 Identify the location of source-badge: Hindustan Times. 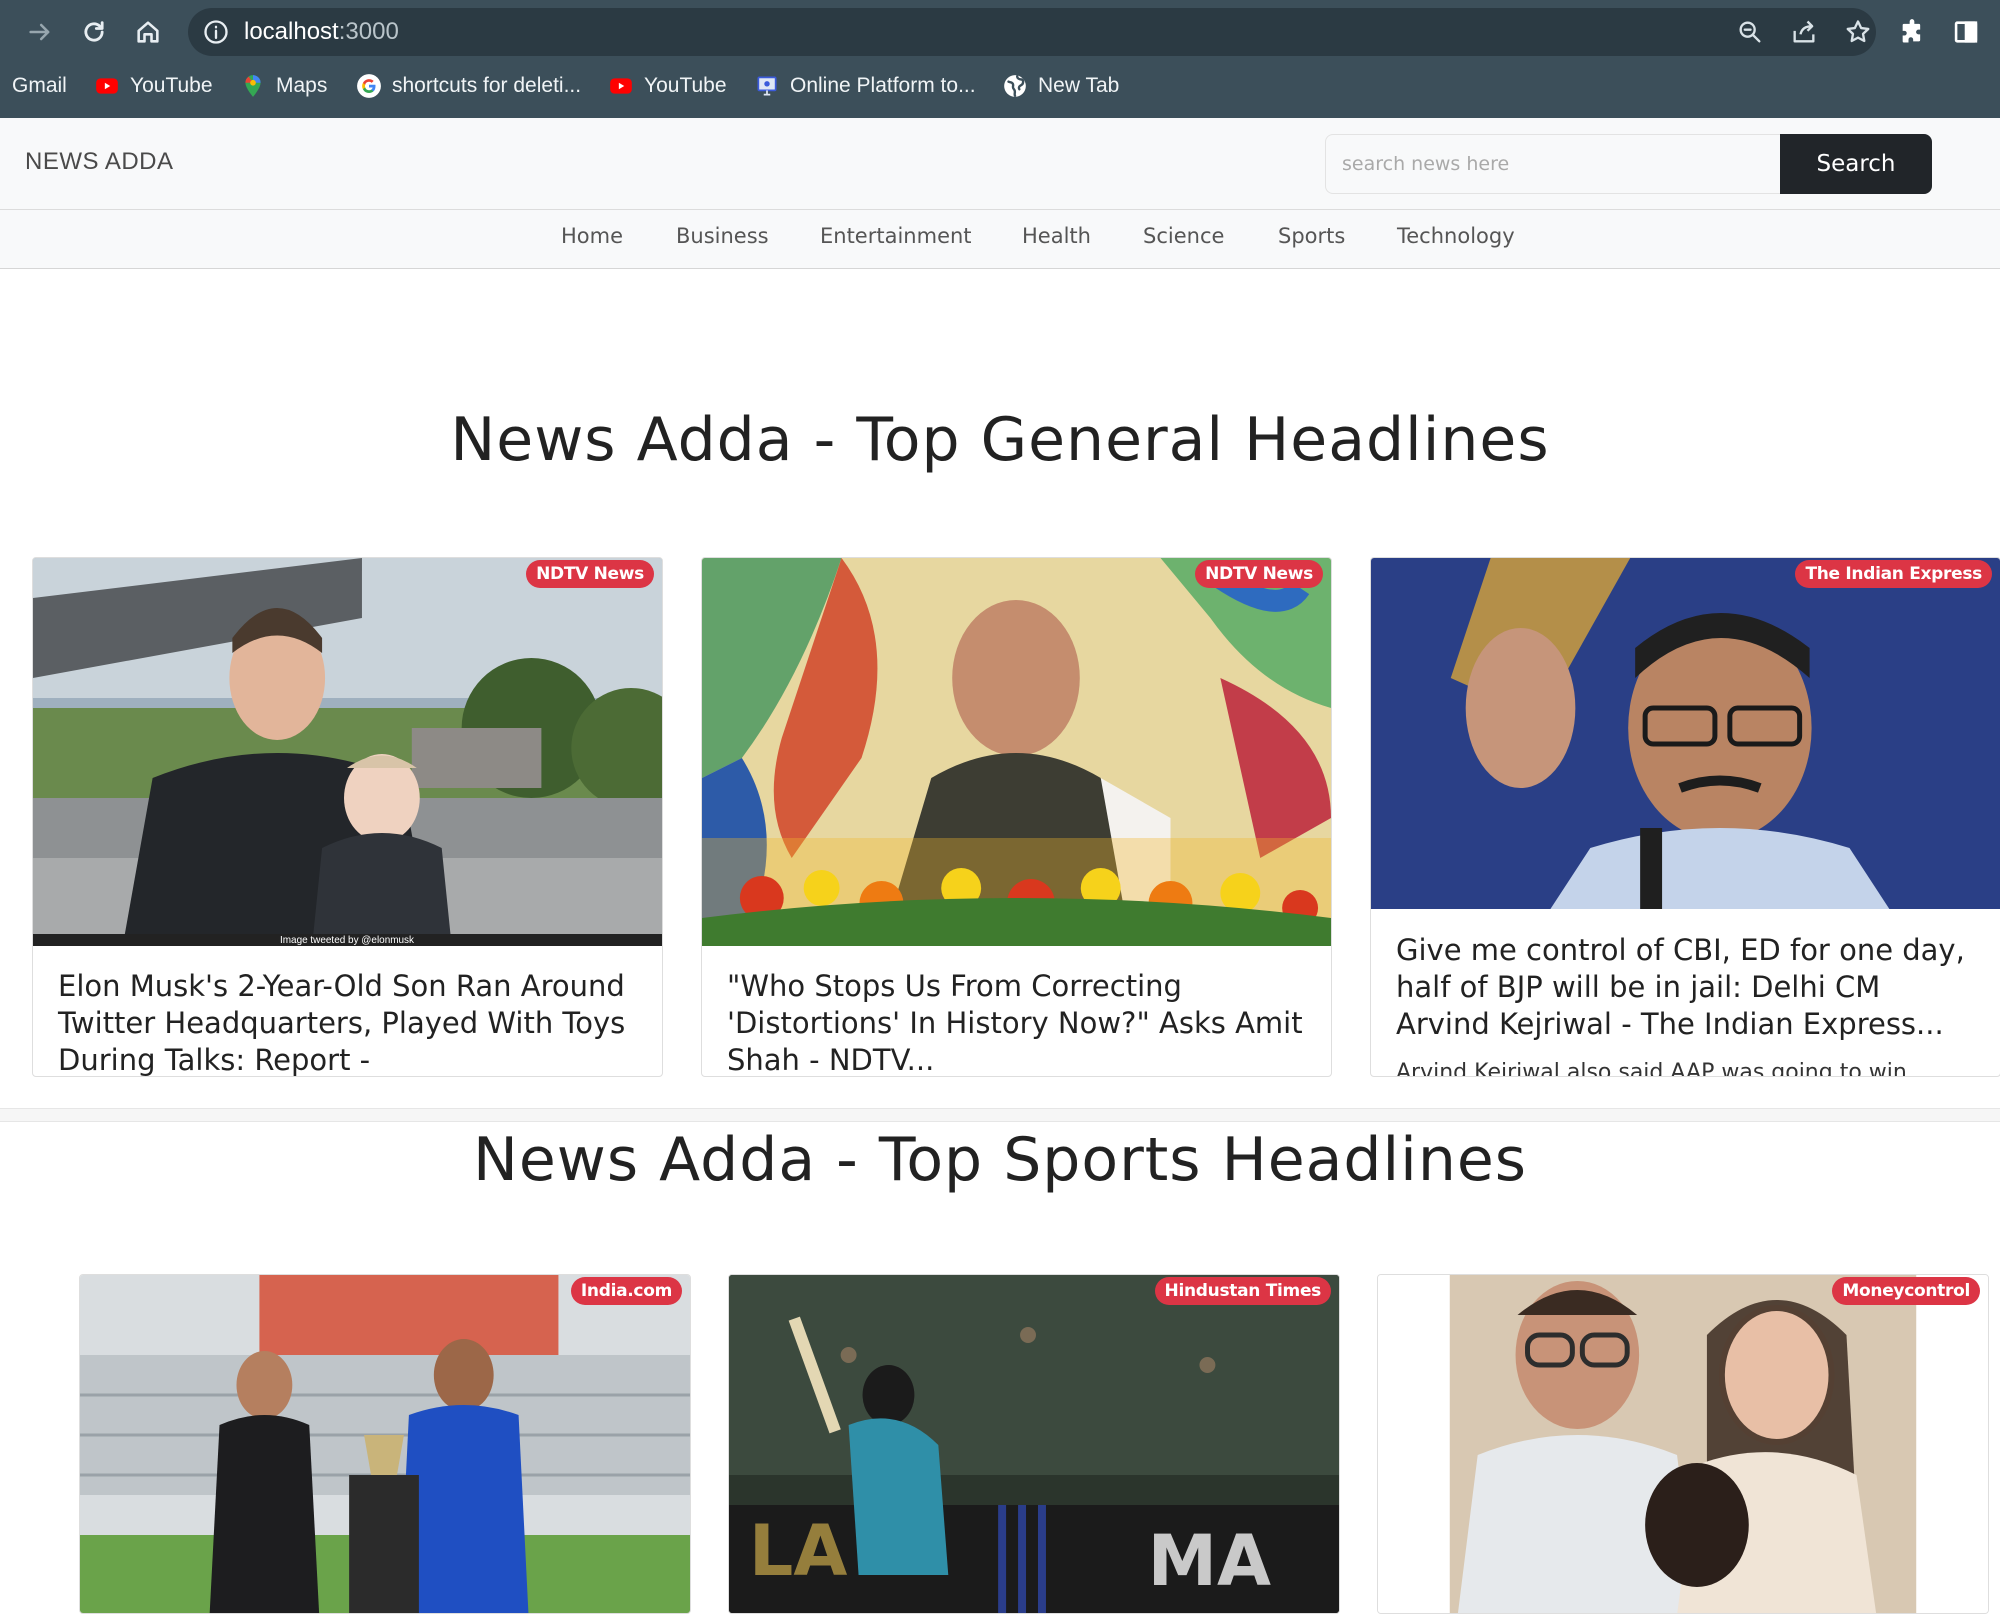
(1242, 1291).